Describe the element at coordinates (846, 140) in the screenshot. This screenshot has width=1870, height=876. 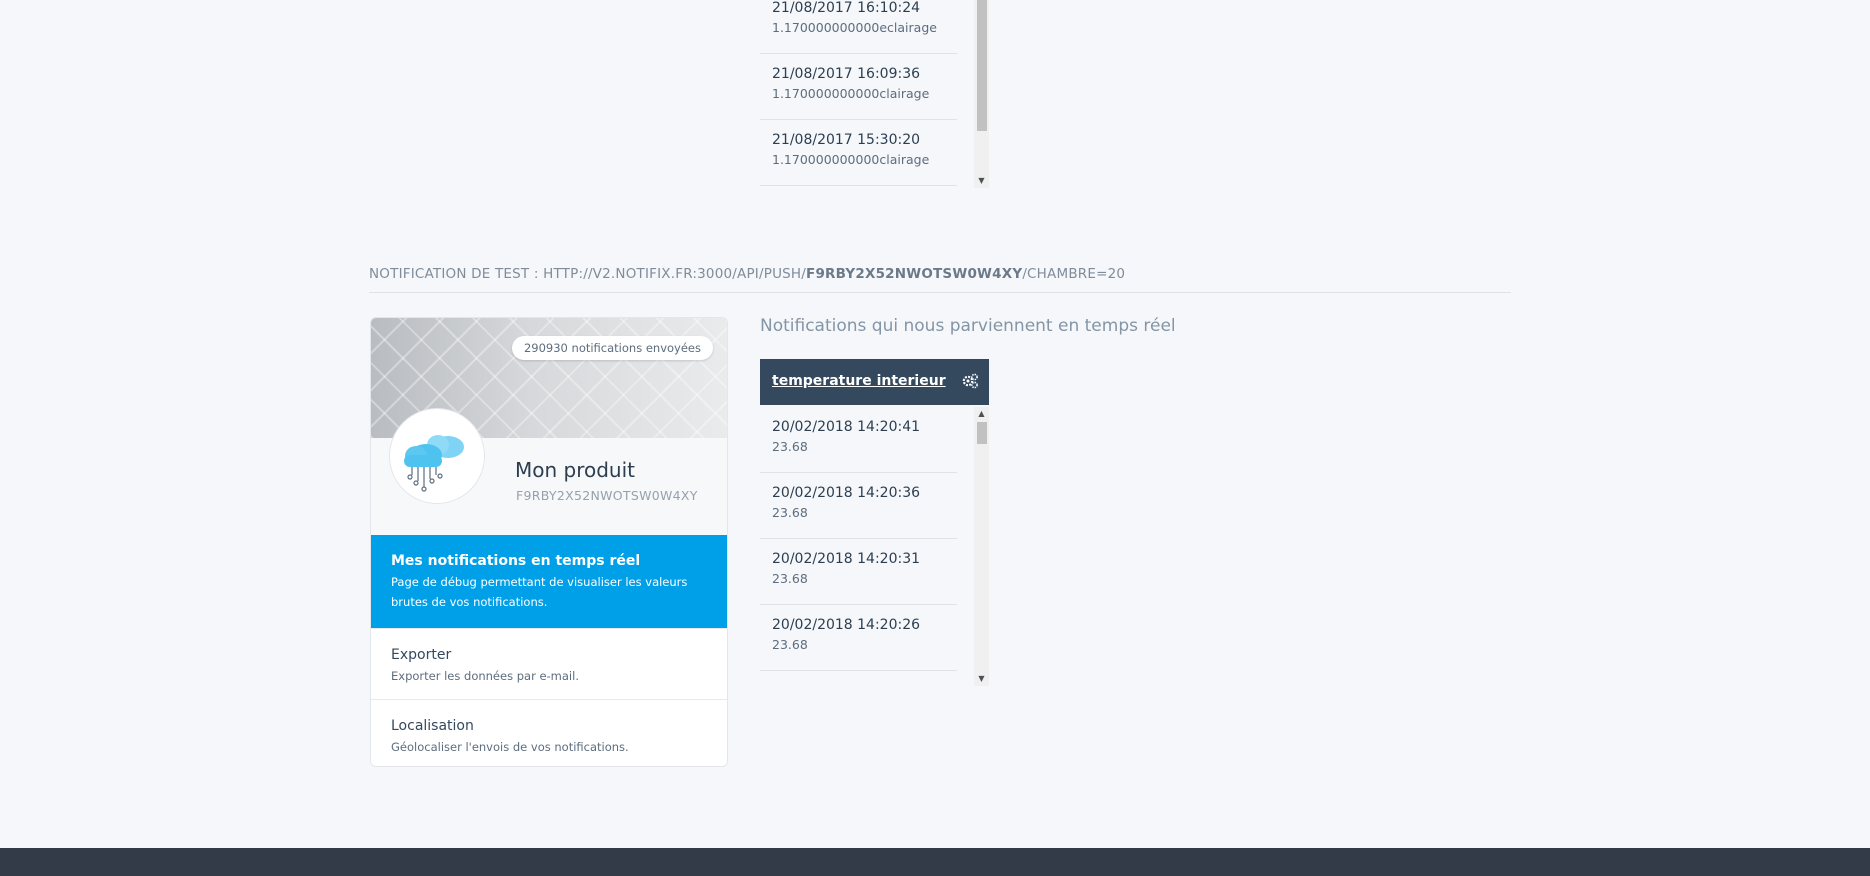
I see `list-item-date: 21/08/2017 15:30:20` at that location.